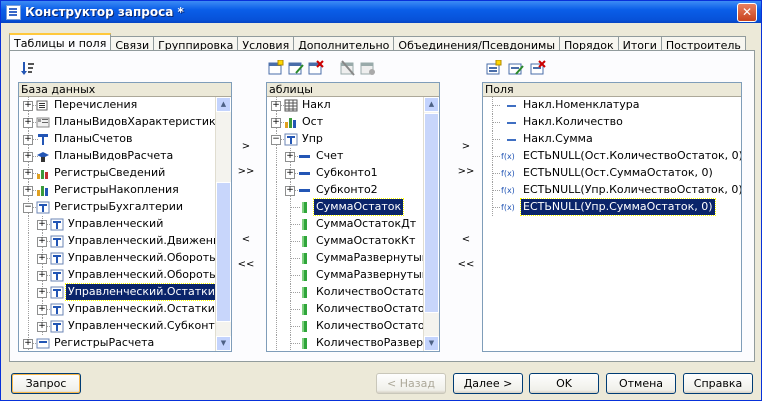  What do you see at coordinates (496, 207) in the screenshot?
I see `tree-line` at bounding box center [496, 207].